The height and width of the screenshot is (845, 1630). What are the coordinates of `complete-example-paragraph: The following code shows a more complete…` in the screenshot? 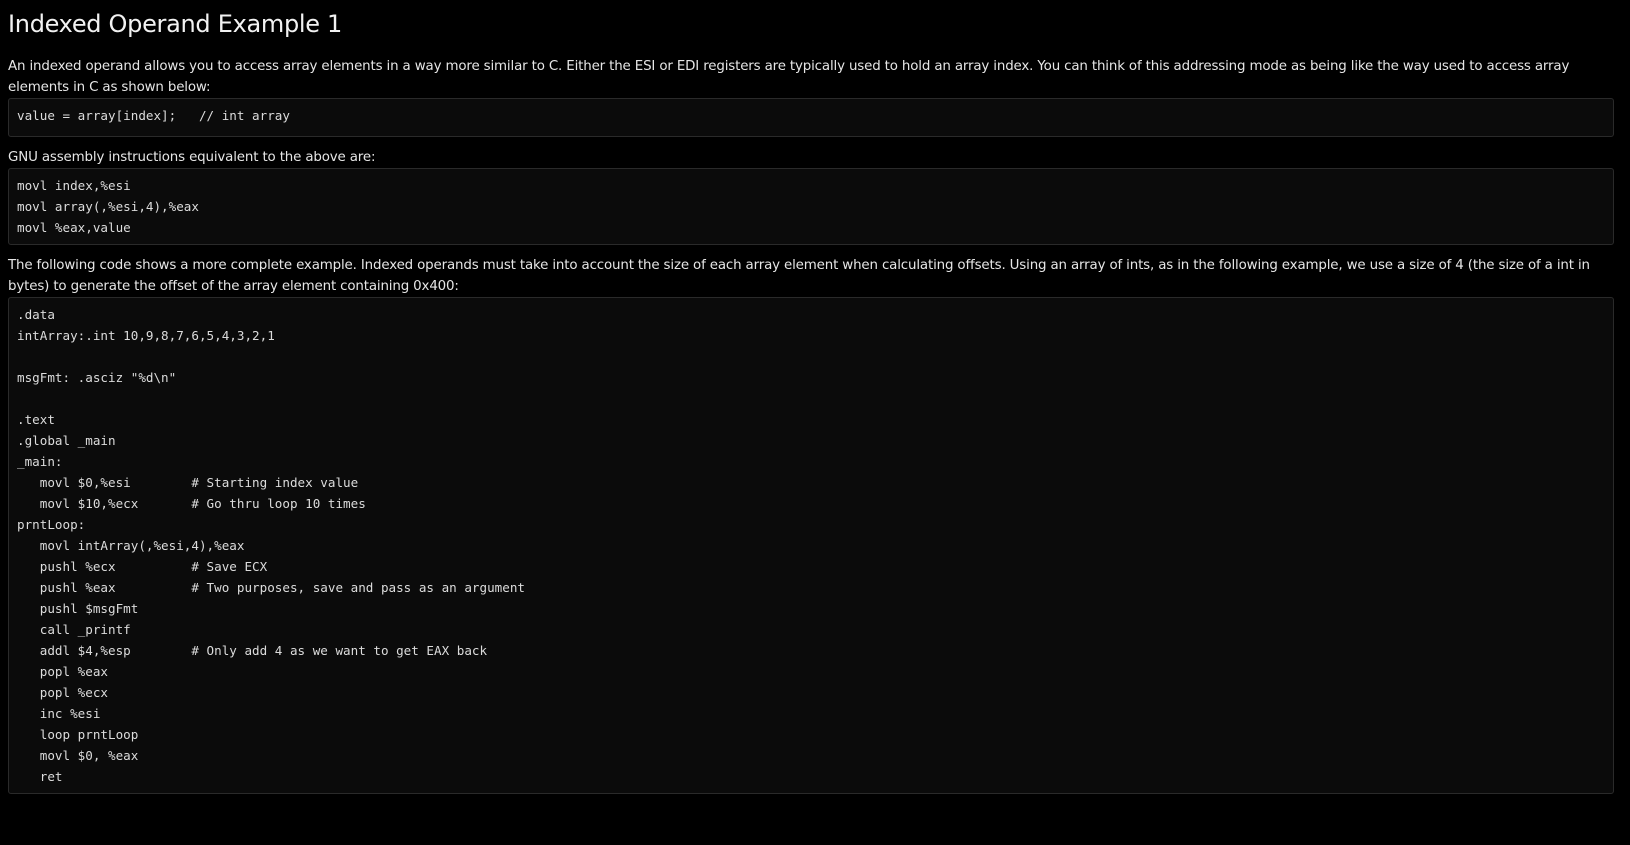 It's located at (799, 276).